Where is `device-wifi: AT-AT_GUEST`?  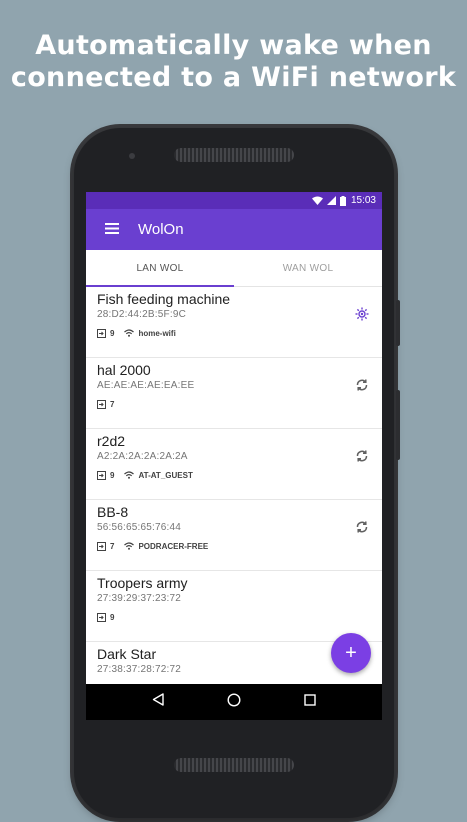
device-wifi: AT-AT_GUEST is located at coordinates (165, 475).